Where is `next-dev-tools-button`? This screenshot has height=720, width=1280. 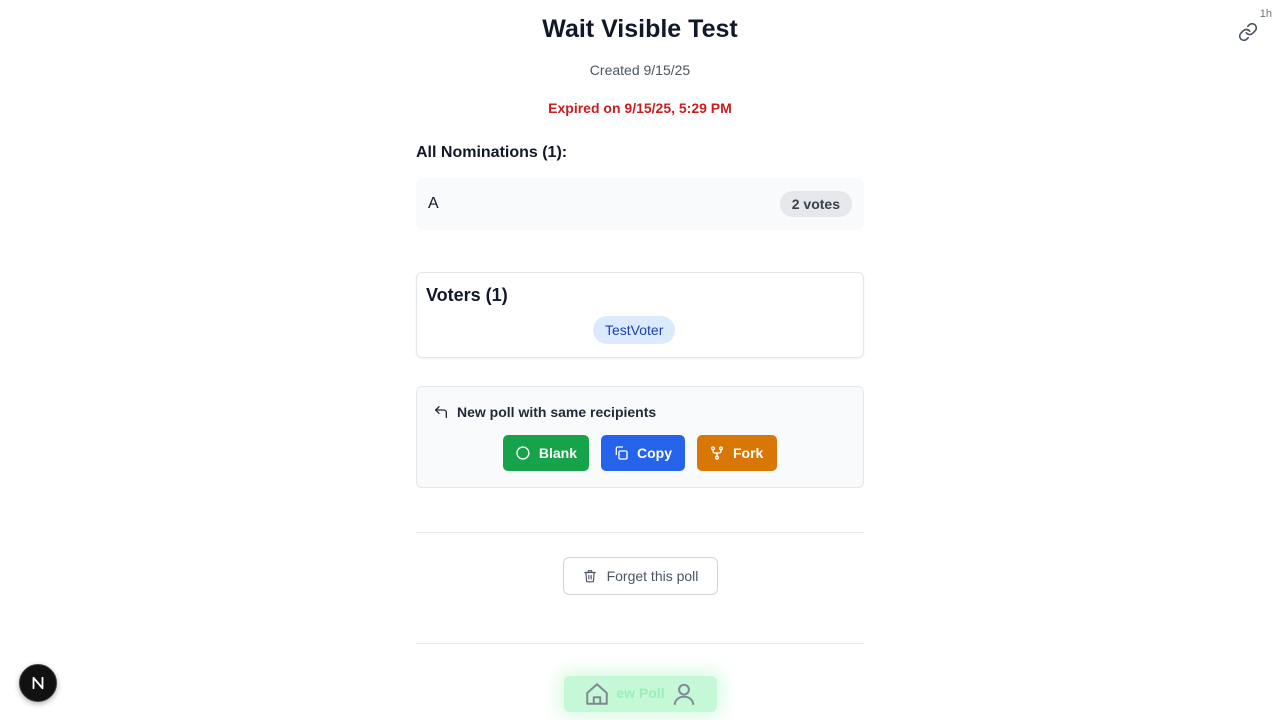 next-dev-tools-button is located at coordinates (38, 683).